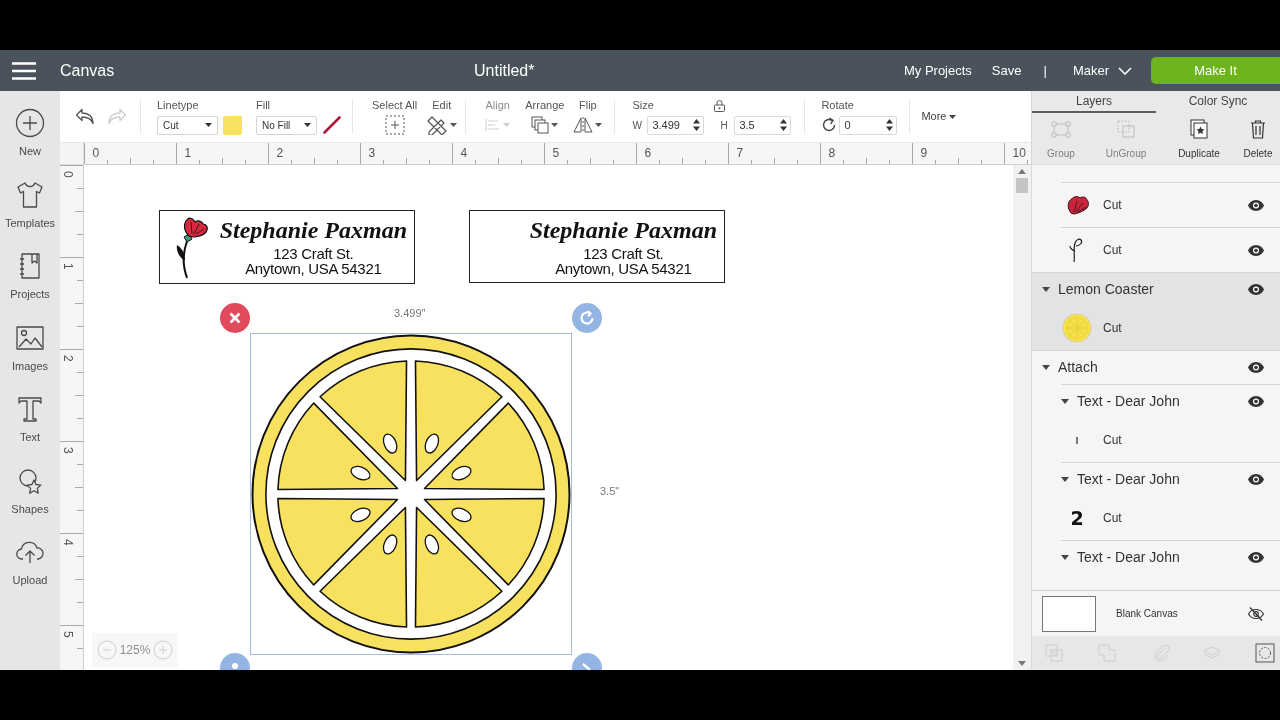  What do you see at coordinates (588, 120) in the screenshot?
I see `tool-button: Flip` at bounding box center [588, 120].